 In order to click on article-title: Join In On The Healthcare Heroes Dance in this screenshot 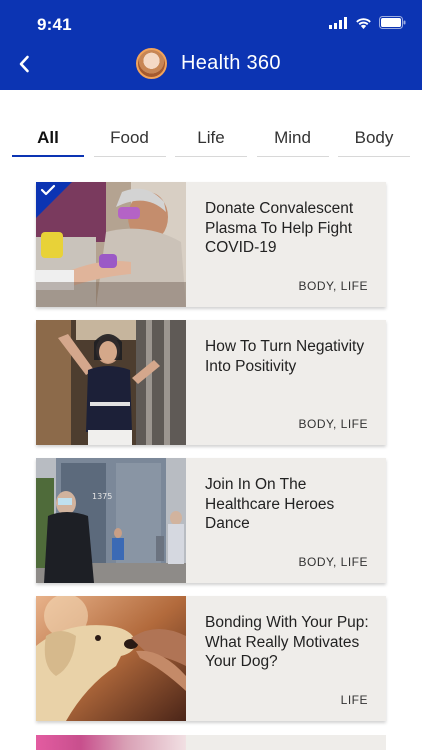, I will do `click(270, 504)`.